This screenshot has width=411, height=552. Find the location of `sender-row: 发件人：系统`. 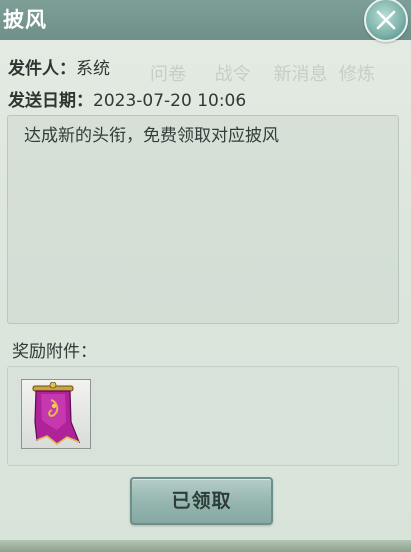

sender-row: 发件人：系统 is located at coordinates (59, 66).